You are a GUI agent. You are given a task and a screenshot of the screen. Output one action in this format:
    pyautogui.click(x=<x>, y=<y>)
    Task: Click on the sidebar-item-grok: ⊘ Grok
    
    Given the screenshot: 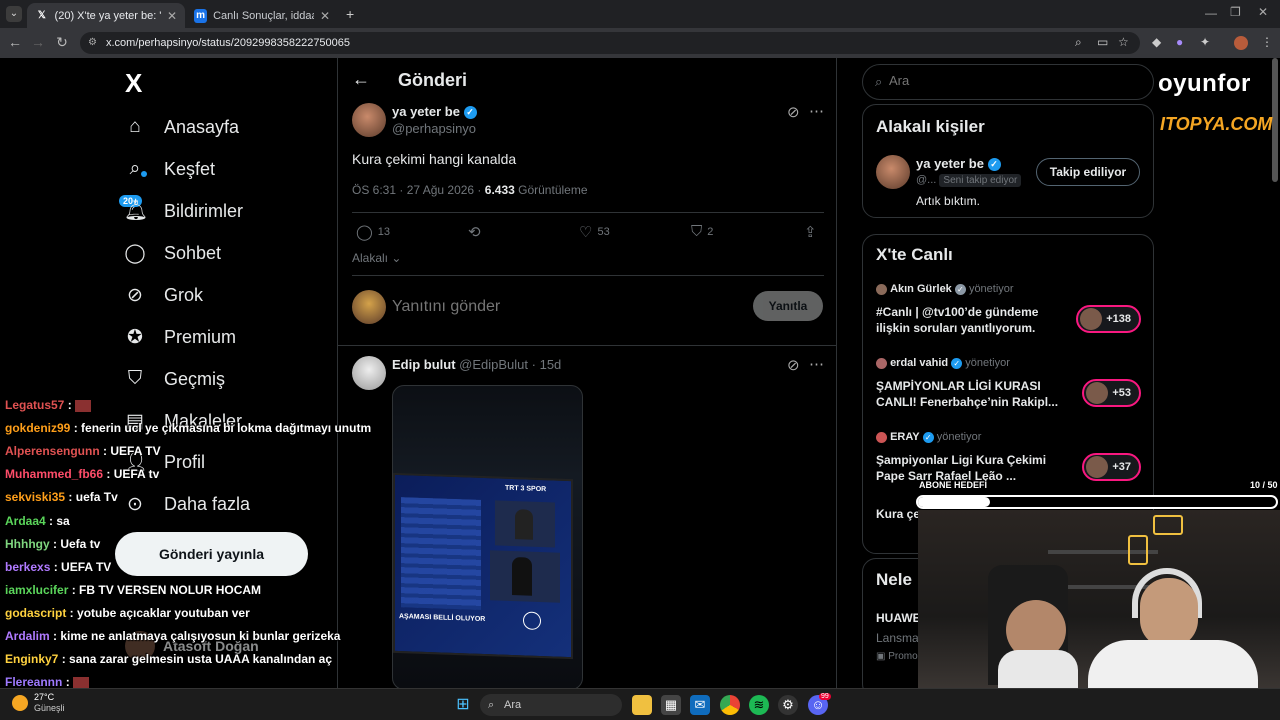 What is the action you would take?
    pyautogui.click(x=163, y=295)
    